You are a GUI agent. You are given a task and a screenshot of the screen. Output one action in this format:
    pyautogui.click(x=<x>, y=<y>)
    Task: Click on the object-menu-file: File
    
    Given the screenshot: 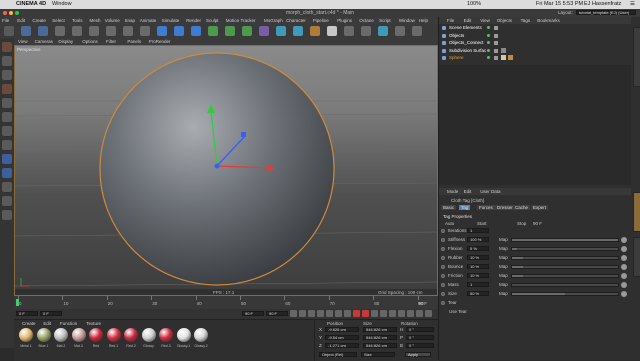 What is the action you would take?
    pyautogui.click(x=450, y=20)
    